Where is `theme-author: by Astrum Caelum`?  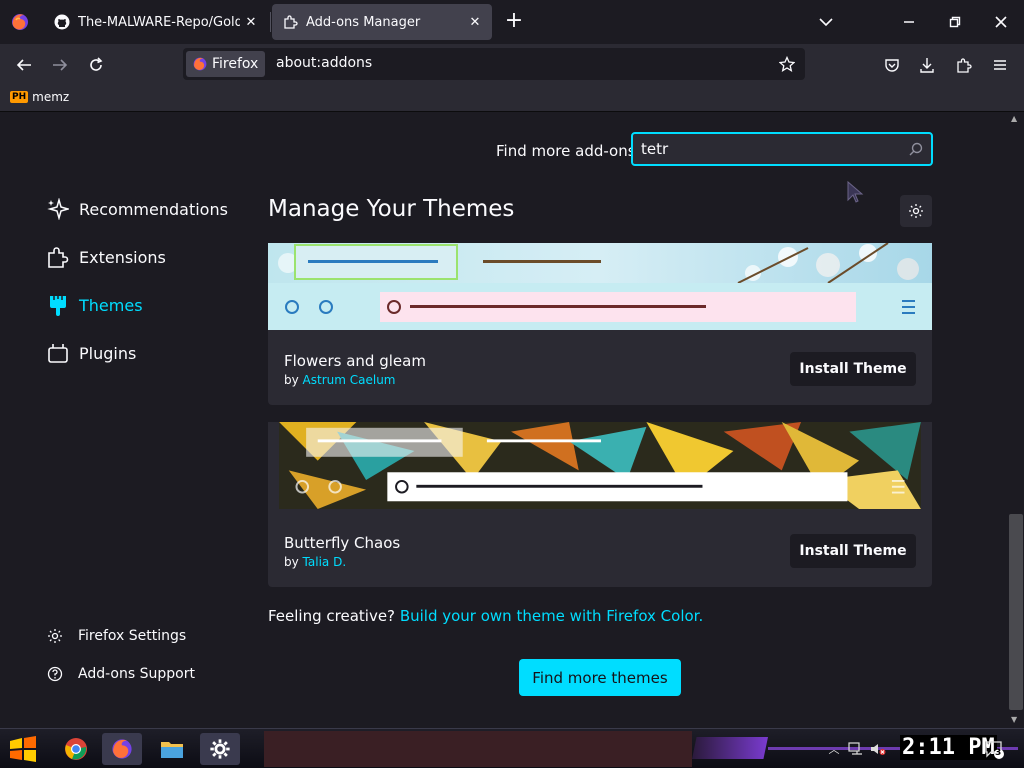 theme-author: by Astrum Caelum is located at coordinates (340, 380).